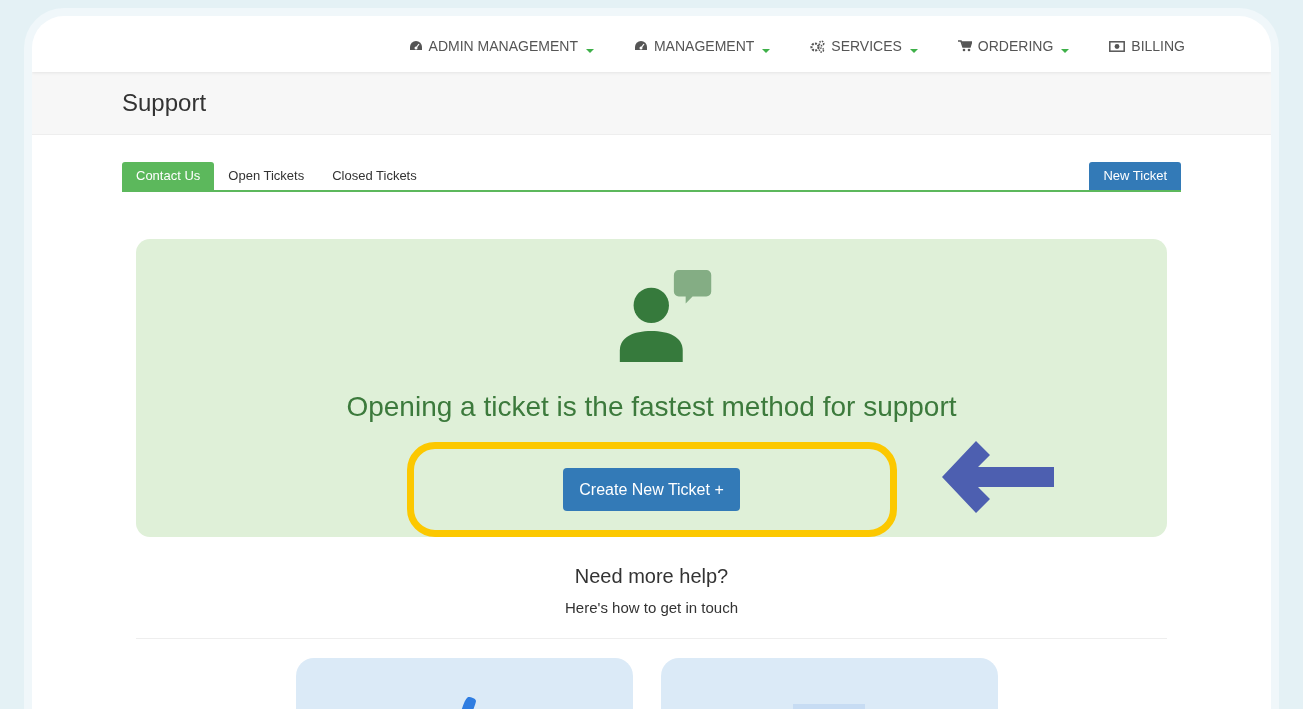 This screenshot has height=709, width=1303. I want to click on page-title: Support, so click(164, 103).